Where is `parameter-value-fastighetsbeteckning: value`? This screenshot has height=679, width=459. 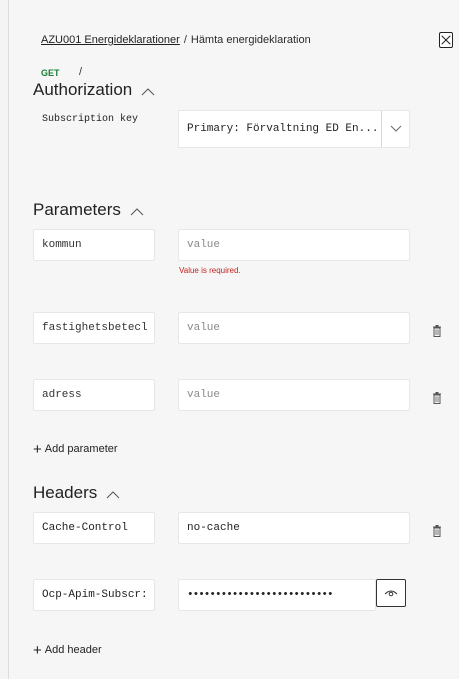
parameter-value-fastighetsbeteckning: value is located at coordinates (294, 328).